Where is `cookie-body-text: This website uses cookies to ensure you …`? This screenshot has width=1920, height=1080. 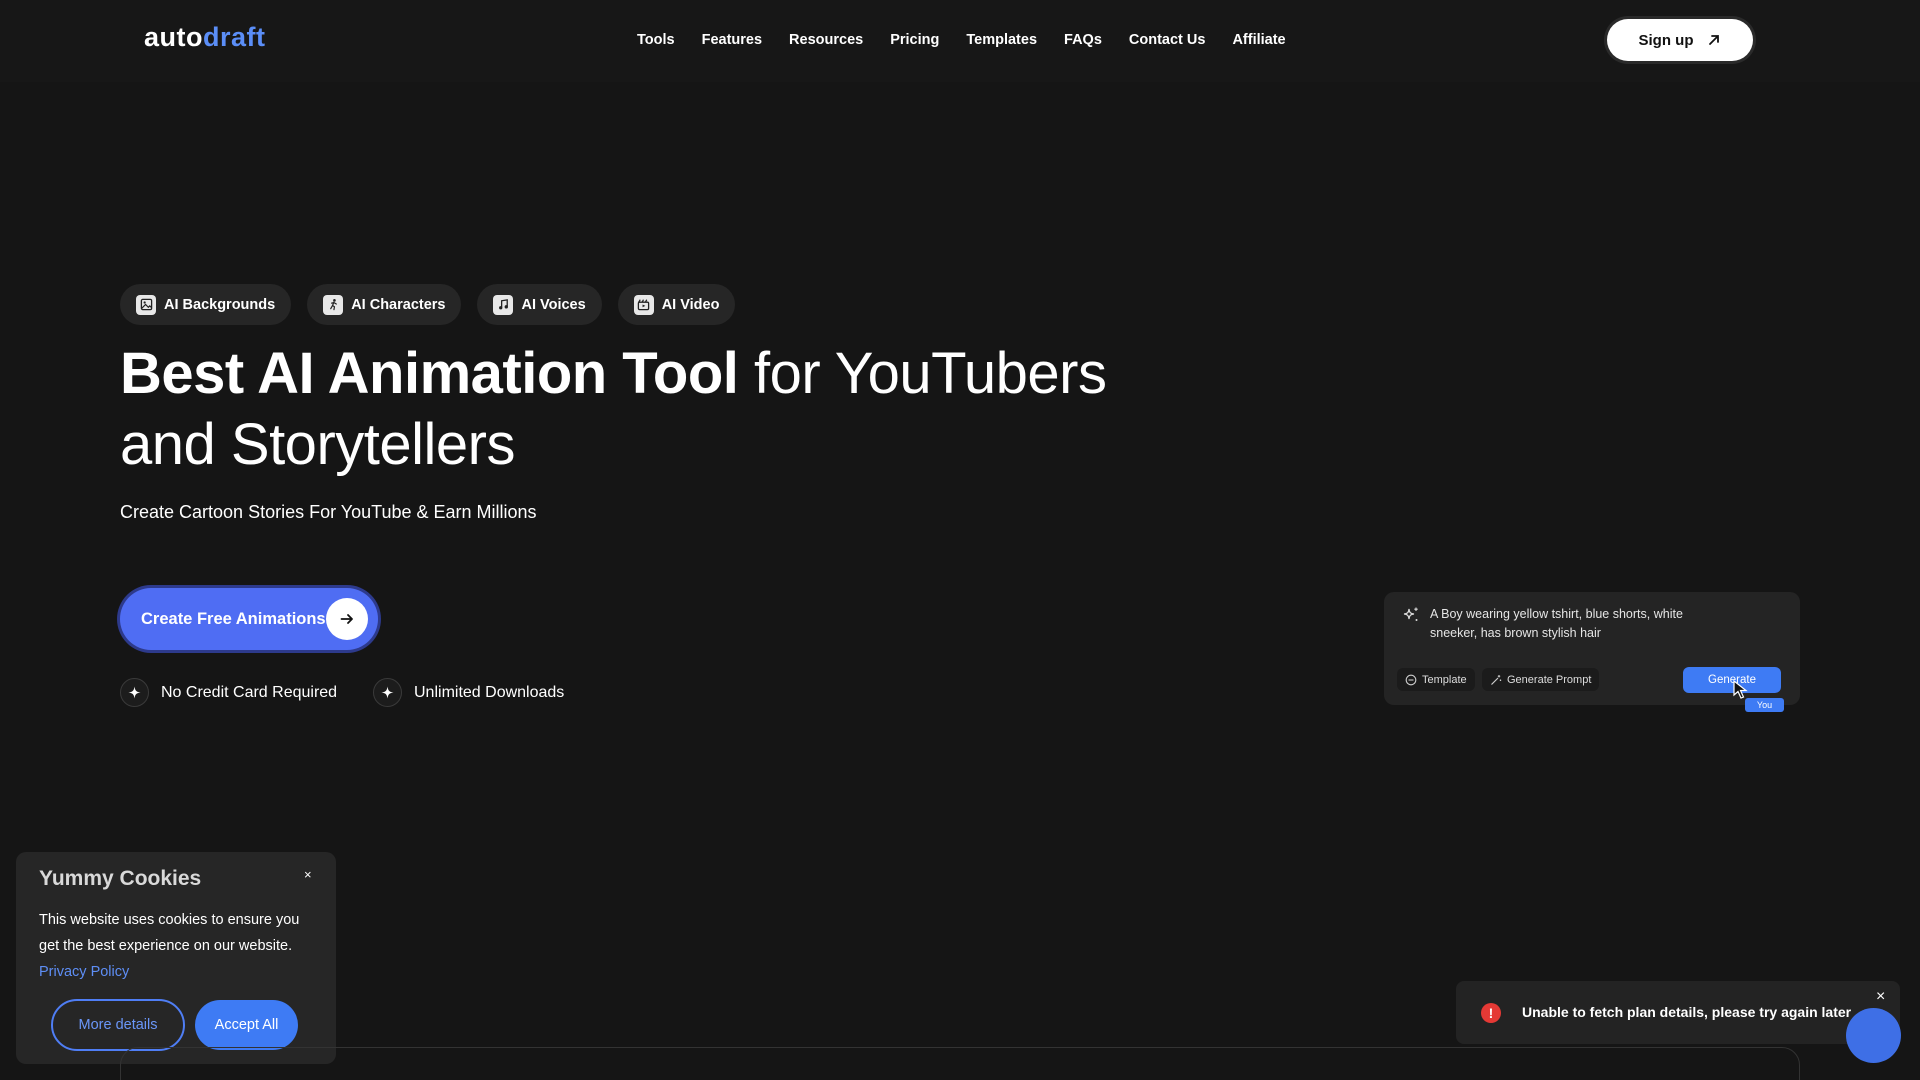
cookie-body-text: This website uses cookies to ensure you … is located at coordinates (169, 933).